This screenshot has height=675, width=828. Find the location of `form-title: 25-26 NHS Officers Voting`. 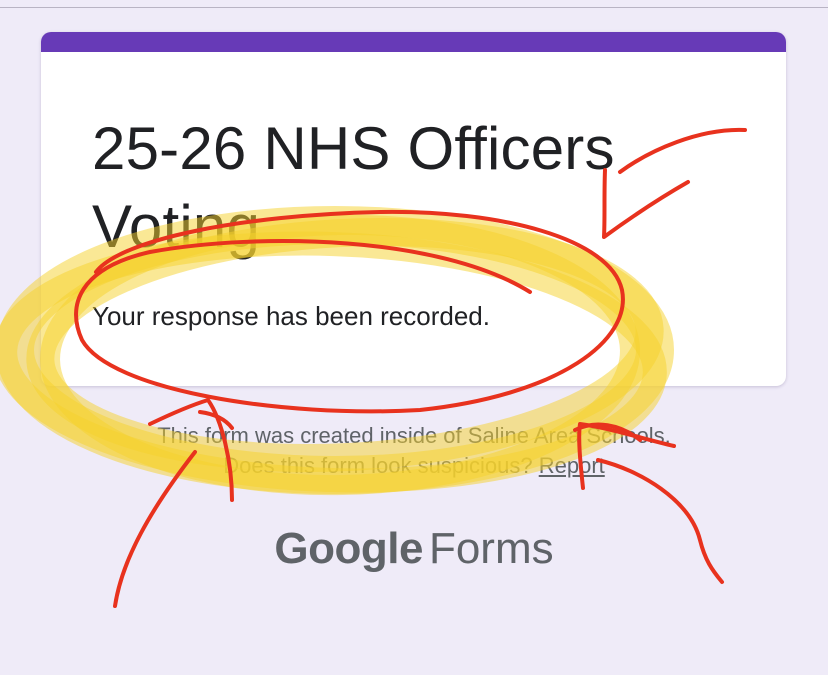

form-title: 25-26 NHS Officers Voting is located at coordinates (353, 187).